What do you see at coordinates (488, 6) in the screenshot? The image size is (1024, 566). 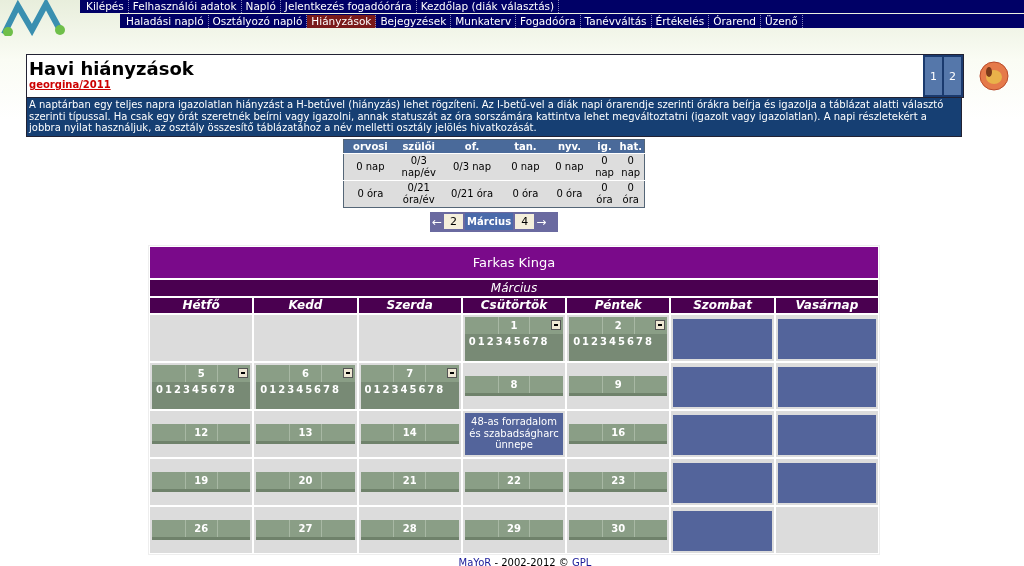 I see `menu-item: Kezdőlap (diák választás)` at bounding box center [488, 6].